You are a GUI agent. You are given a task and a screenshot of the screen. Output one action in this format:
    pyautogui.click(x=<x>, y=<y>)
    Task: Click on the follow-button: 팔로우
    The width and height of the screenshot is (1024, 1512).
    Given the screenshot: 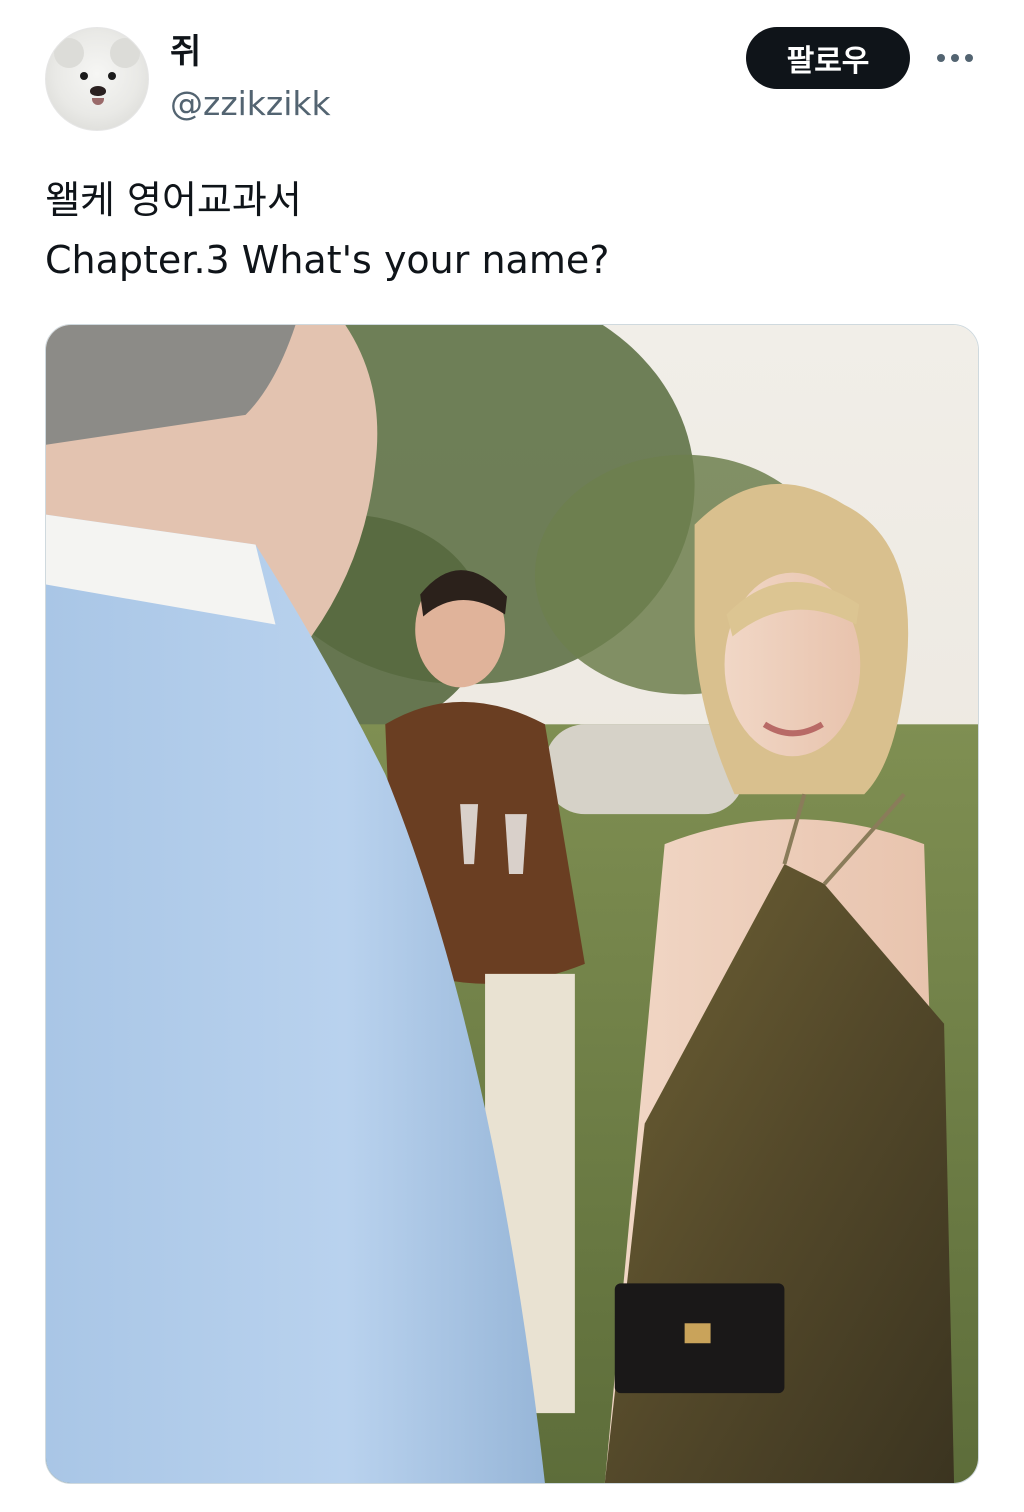 What is the action you would take?
    pyautogui.click(x=828, y=58)
    